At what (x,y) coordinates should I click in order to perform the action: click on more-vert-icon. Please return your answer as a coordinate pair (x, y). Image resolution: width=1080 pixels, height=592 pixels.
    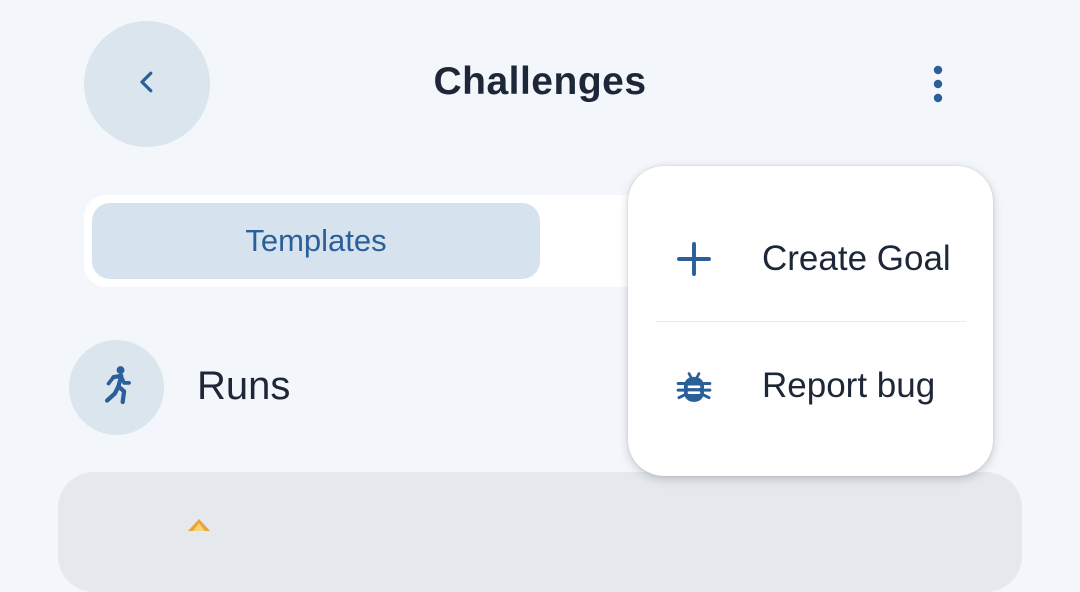
    Looking at the image, I should click on (938, 86).